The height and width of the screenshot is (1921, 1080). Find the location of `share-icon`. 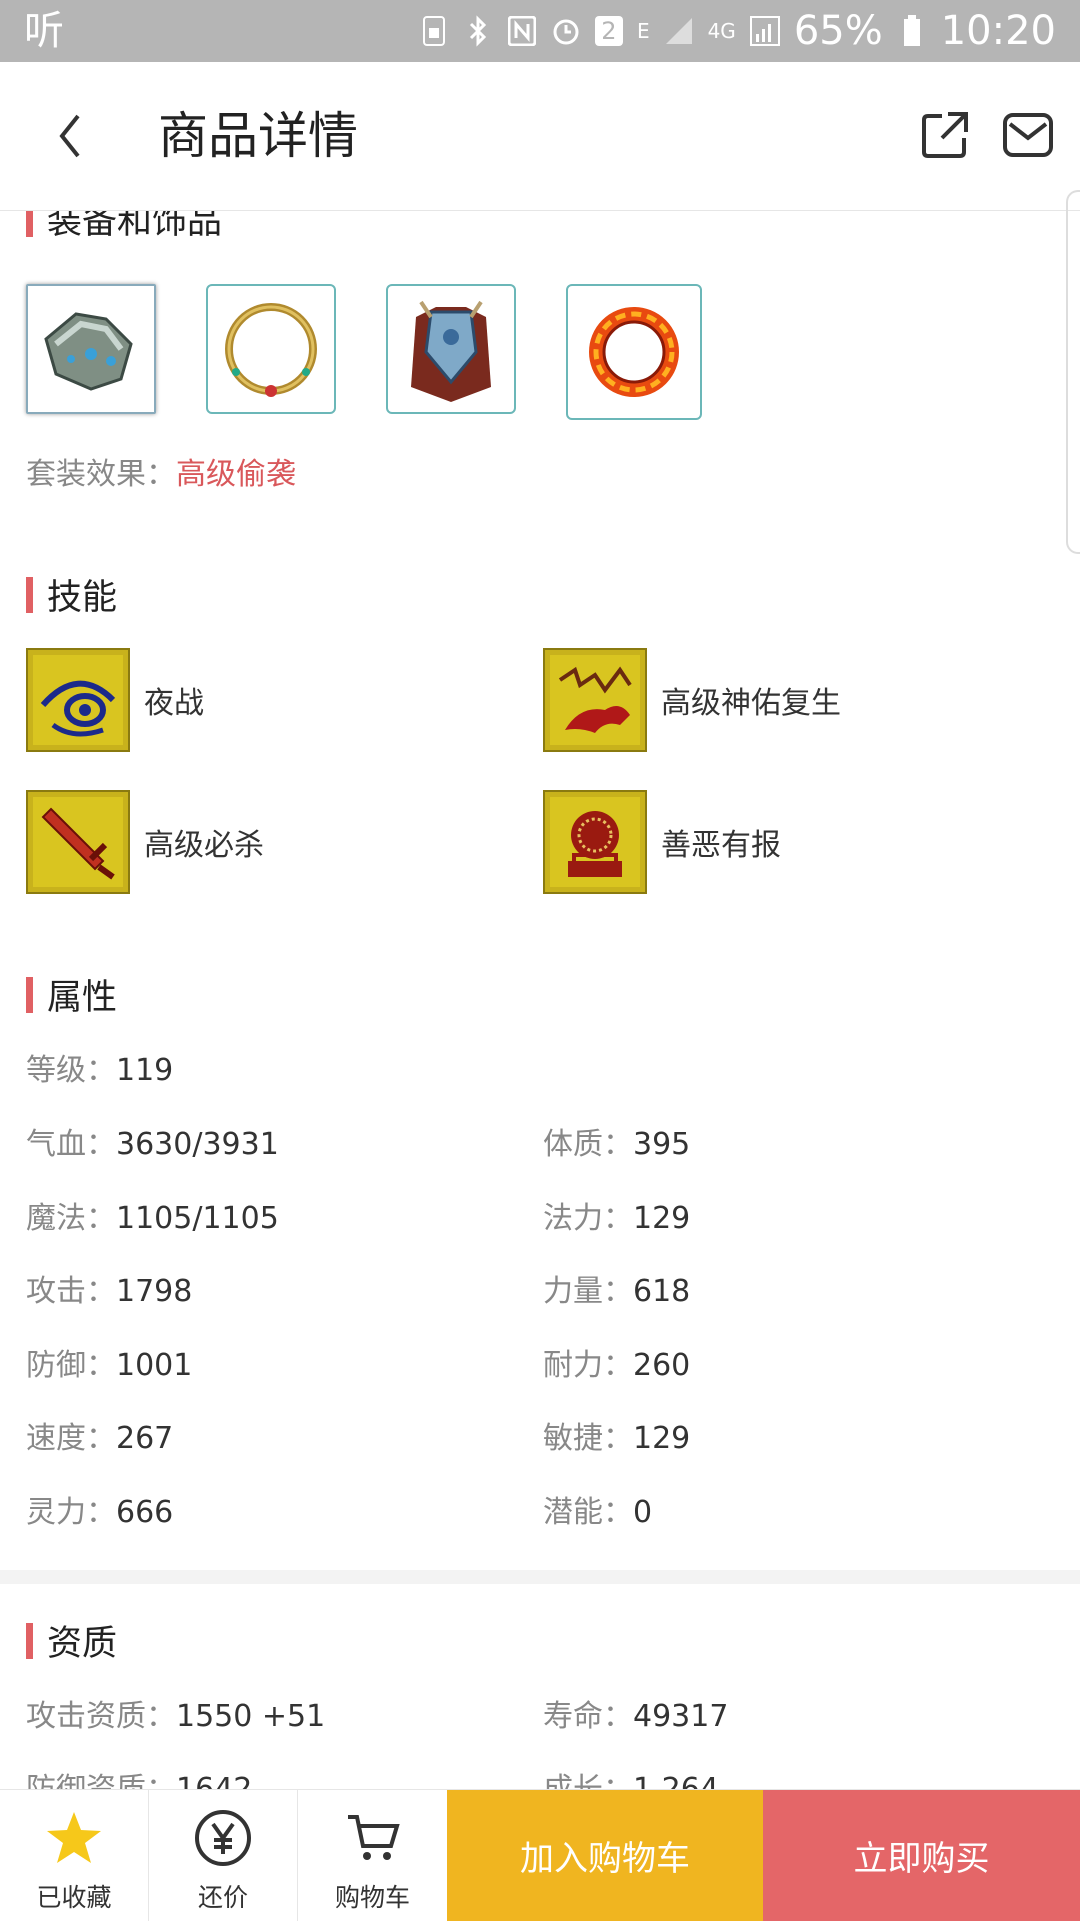

share-icon is located at coordinates (945, 135).